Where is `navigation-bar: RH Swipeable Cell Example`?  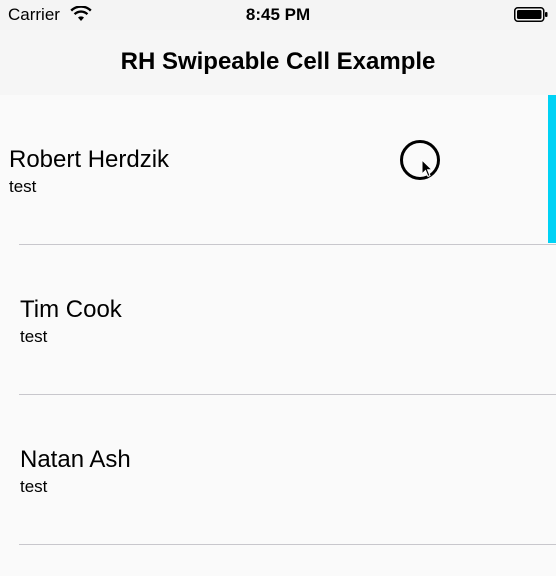
navigation-bar: RH Swipeable Cell Example is located at coordinates (278, 63).